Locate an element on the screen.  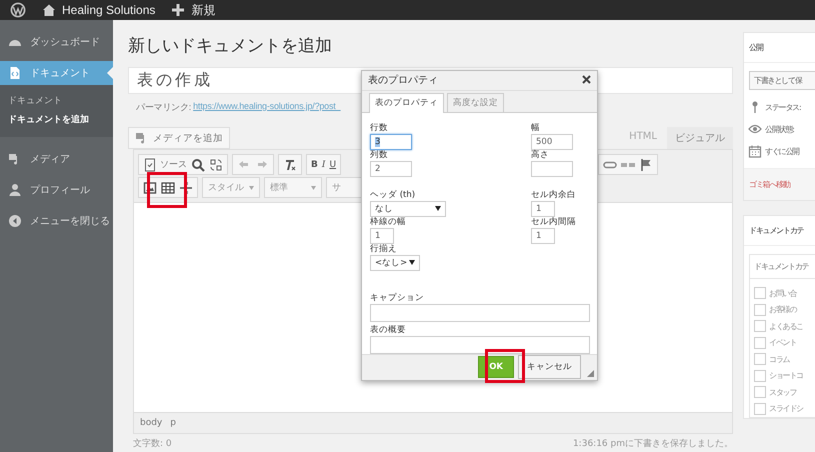
underline-button: U is located at coordinates (332, 165).